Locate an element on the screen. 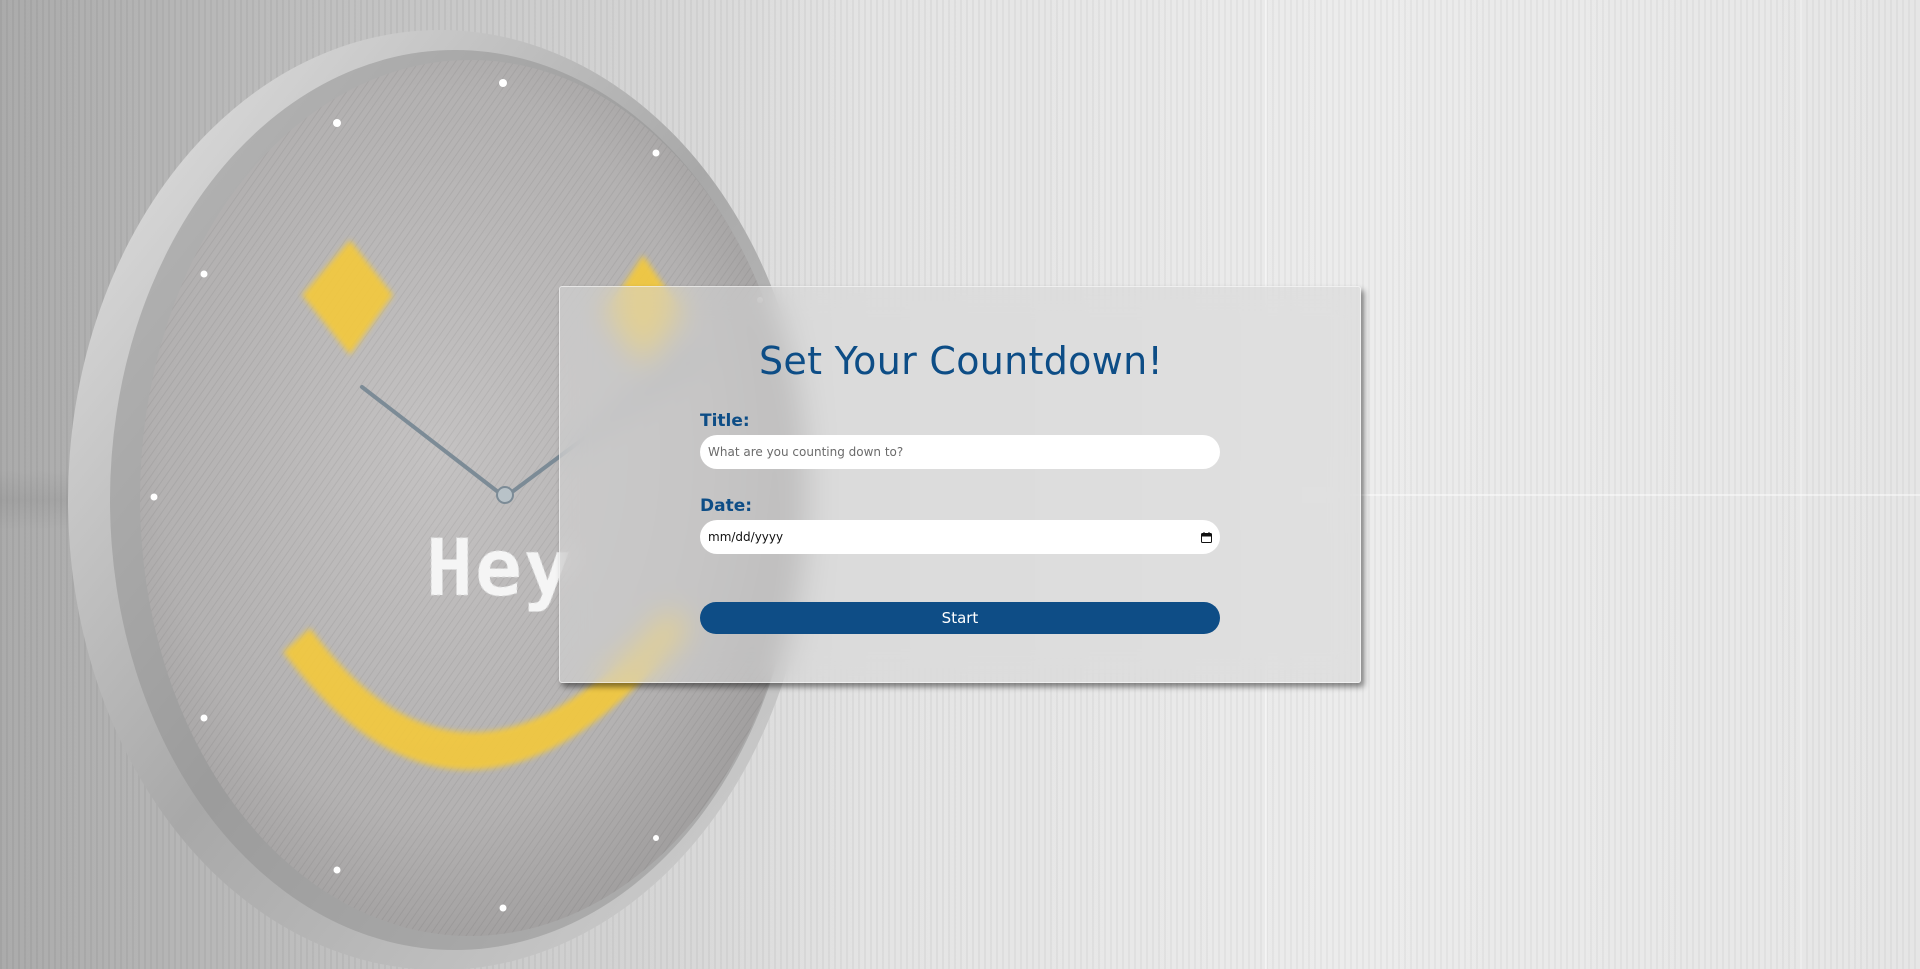  date-input-value: mm/dd/yyyy is located at coordinates (746, 537).